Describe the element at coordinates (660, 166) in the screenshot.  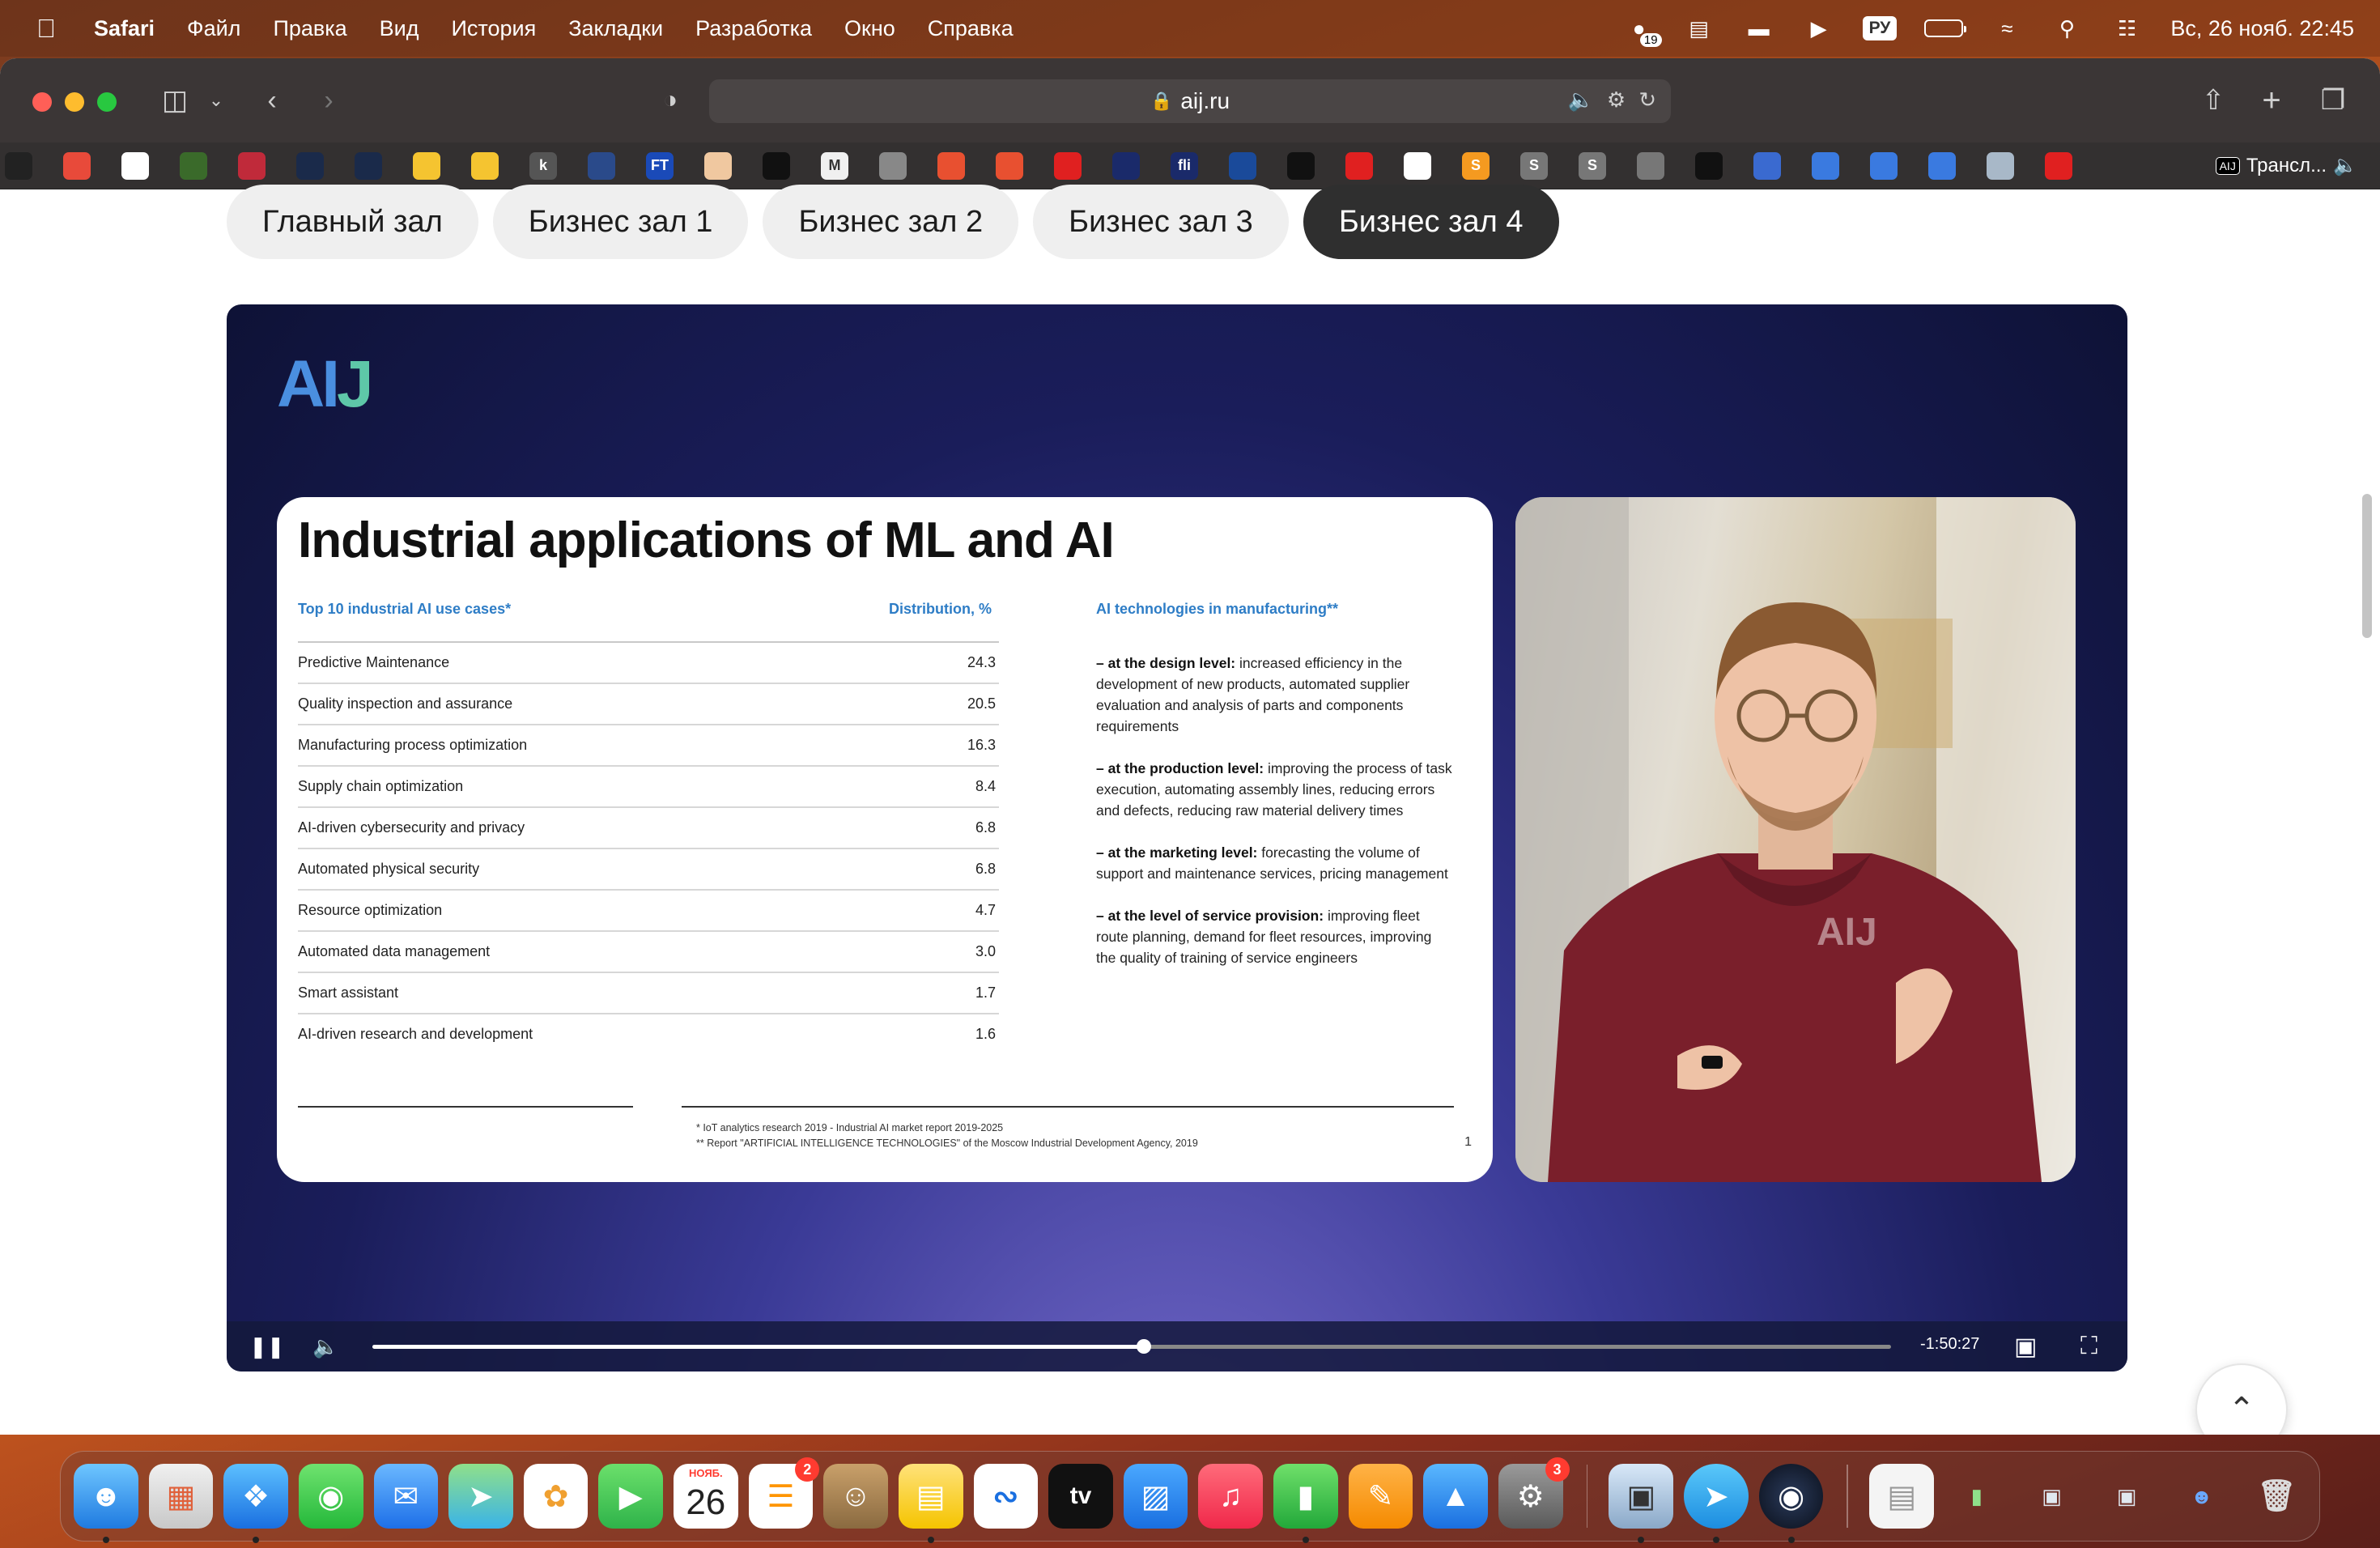
I see `bookmark-favicon-icon: FT` at that location.